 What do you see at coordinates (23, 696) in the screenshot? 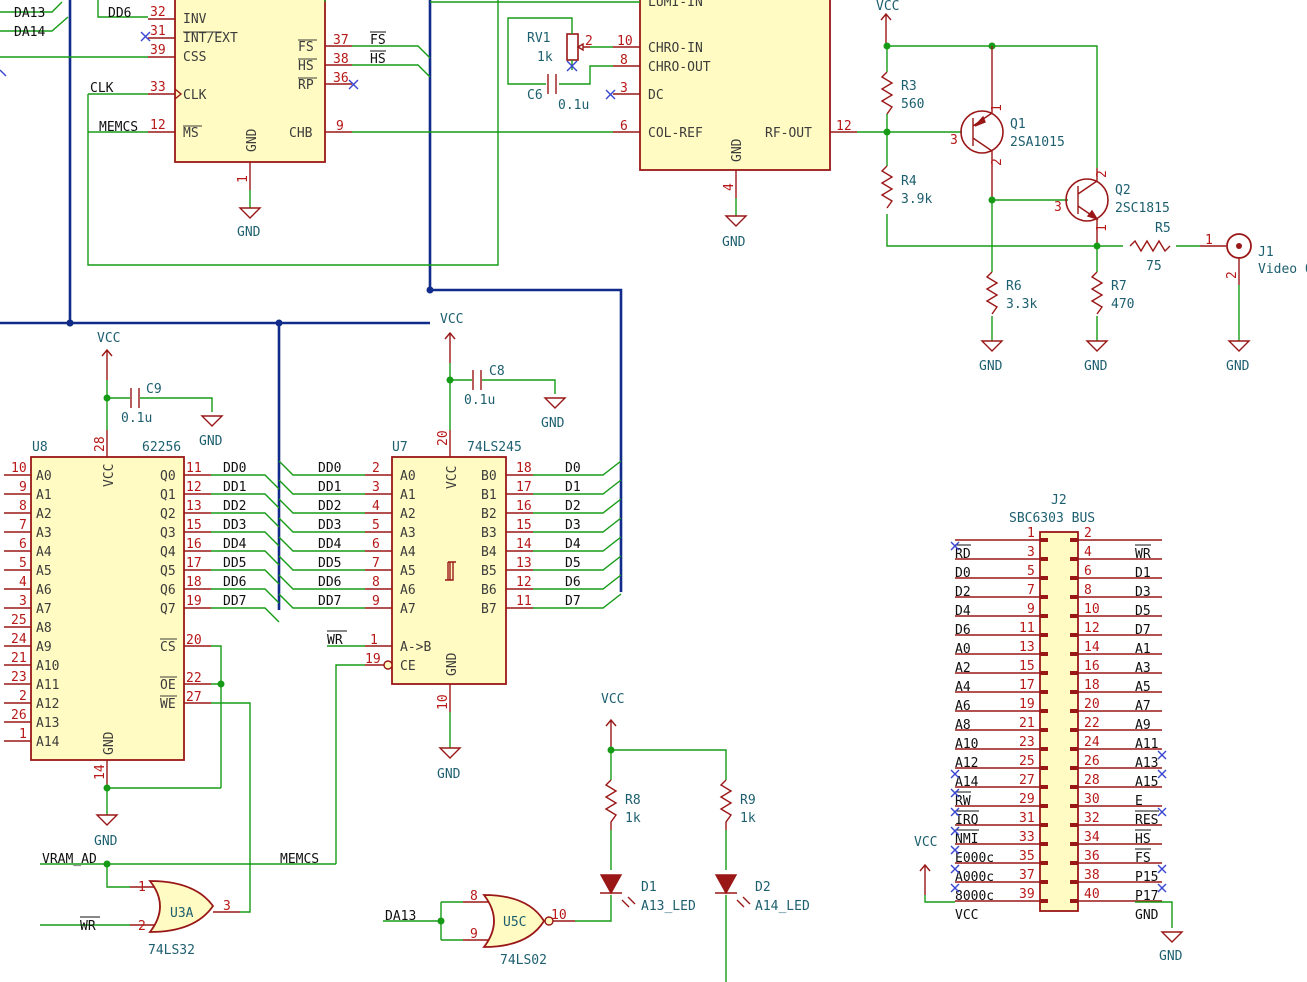
I see `u8-addr-pin-num: 2` at bounding box center [23, 696].